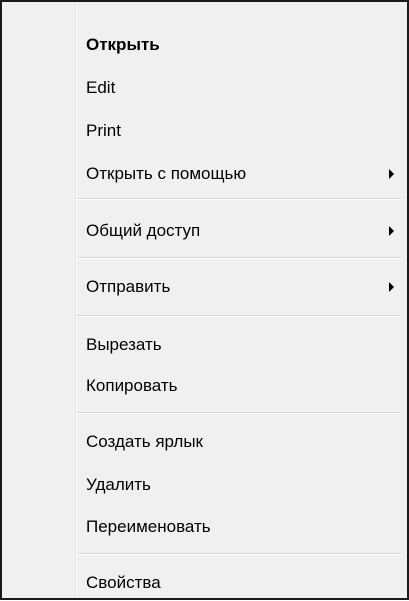 The image size is (409, 601). Describe the element at coordinates (148, 526) in the screenshot. I see `menu-item-label: Переименовать` at that location.